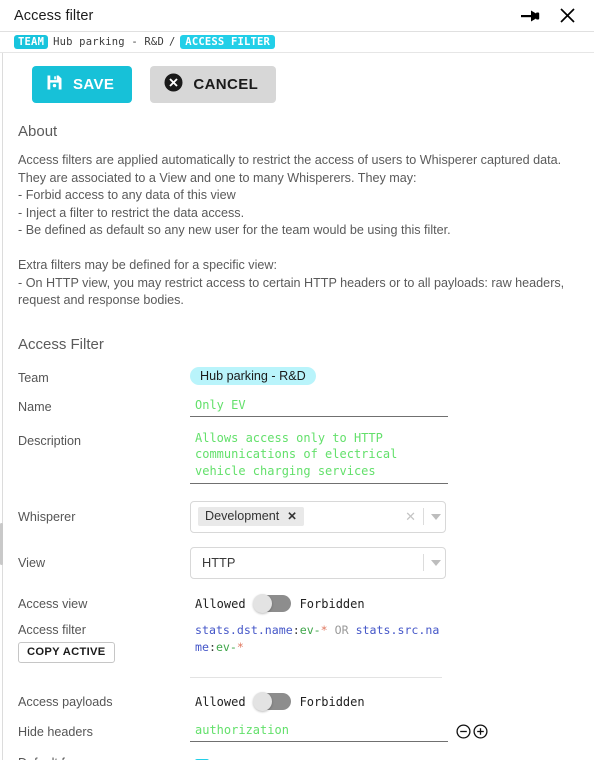 The image size is (594, 760). I want to click on access-payloads-allowed-label: Allowed, so click(220, 701).